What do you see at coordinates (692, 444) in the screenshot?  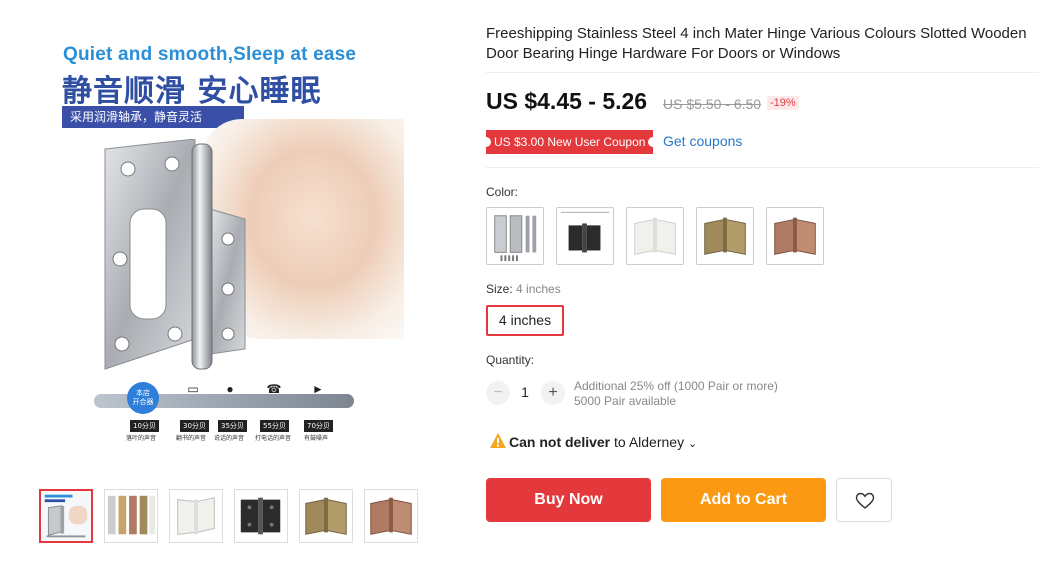 I see `chevron-down-icon: ⌄` at bounding box center [692, 444].